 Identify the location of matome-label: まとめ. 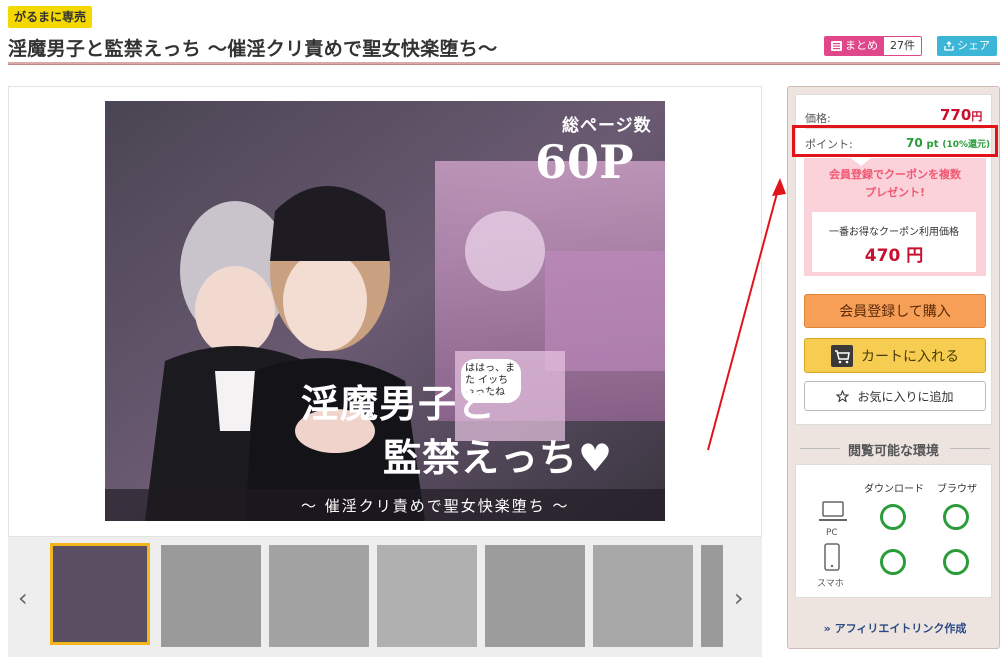
(861, 45).